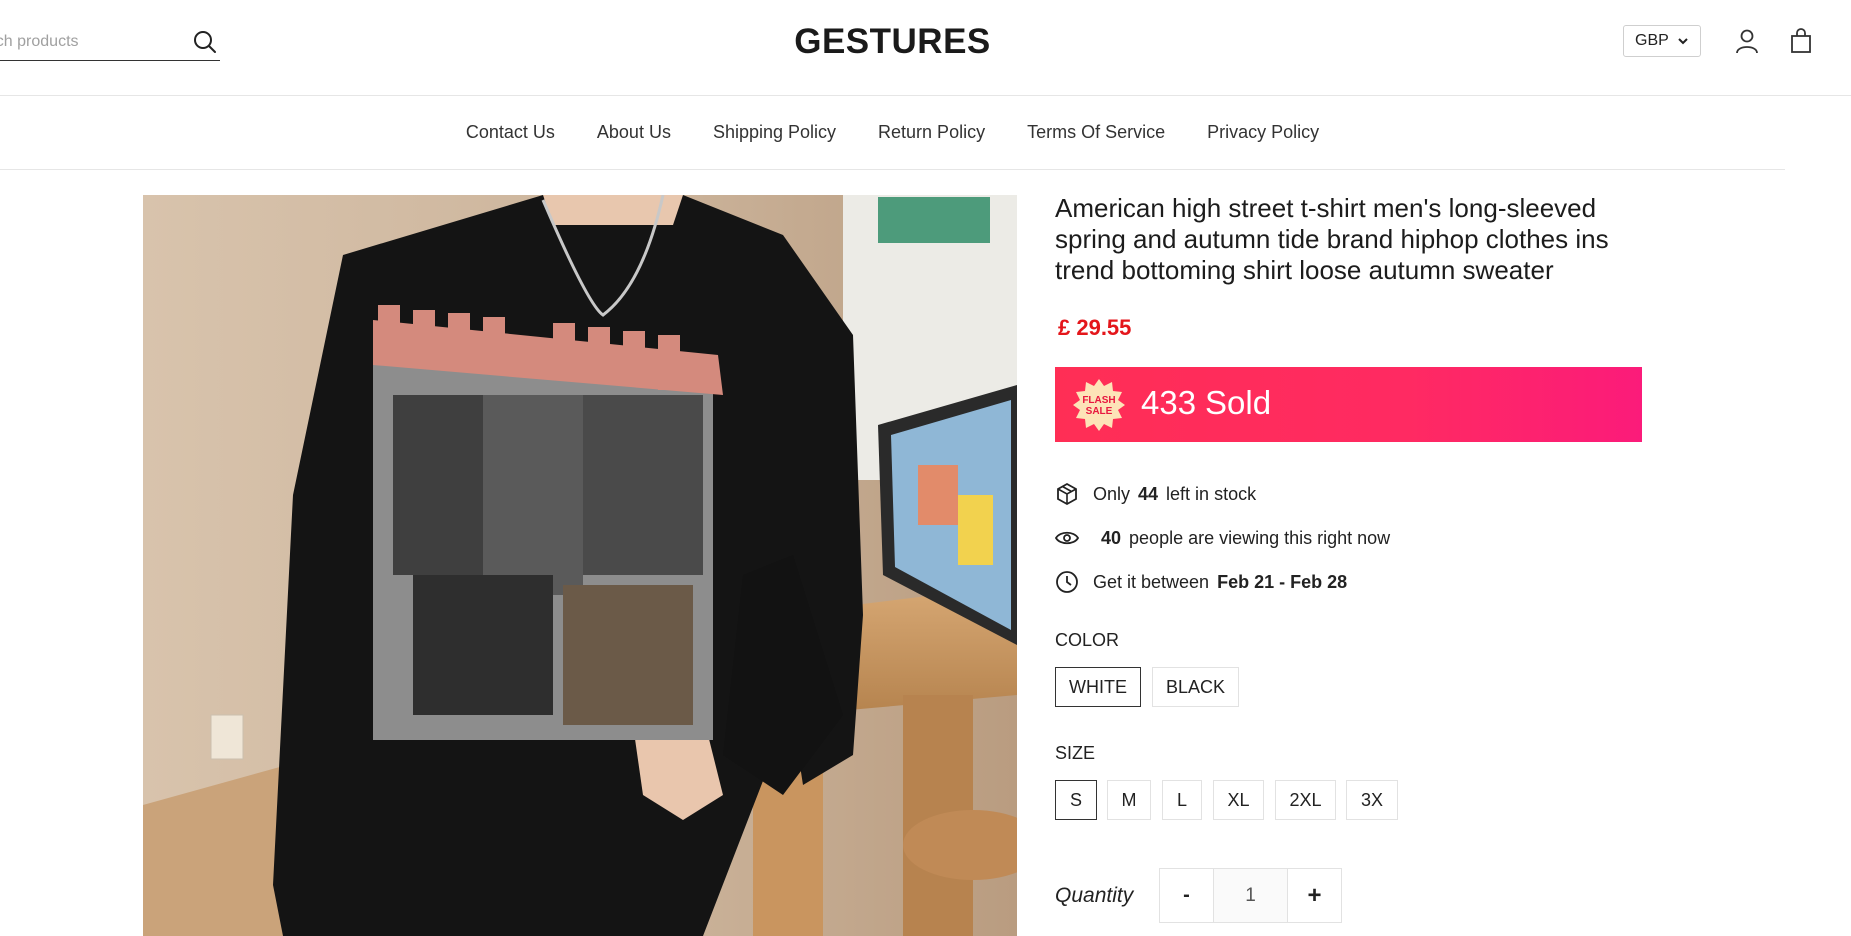 The width and height of the screenshot is (1851, 936). What do you see at coordinates (1067, 494) in the screenshot?
I see `package-icon` at bounding box center [1067, 494].